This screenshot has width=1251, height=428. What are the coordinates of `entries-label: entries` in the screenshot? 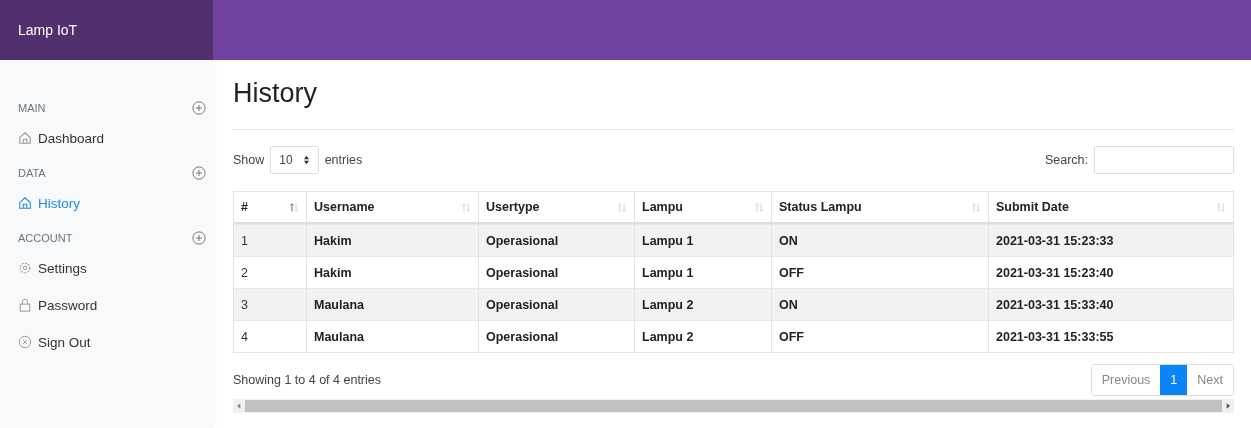 It's located at (343, 160).